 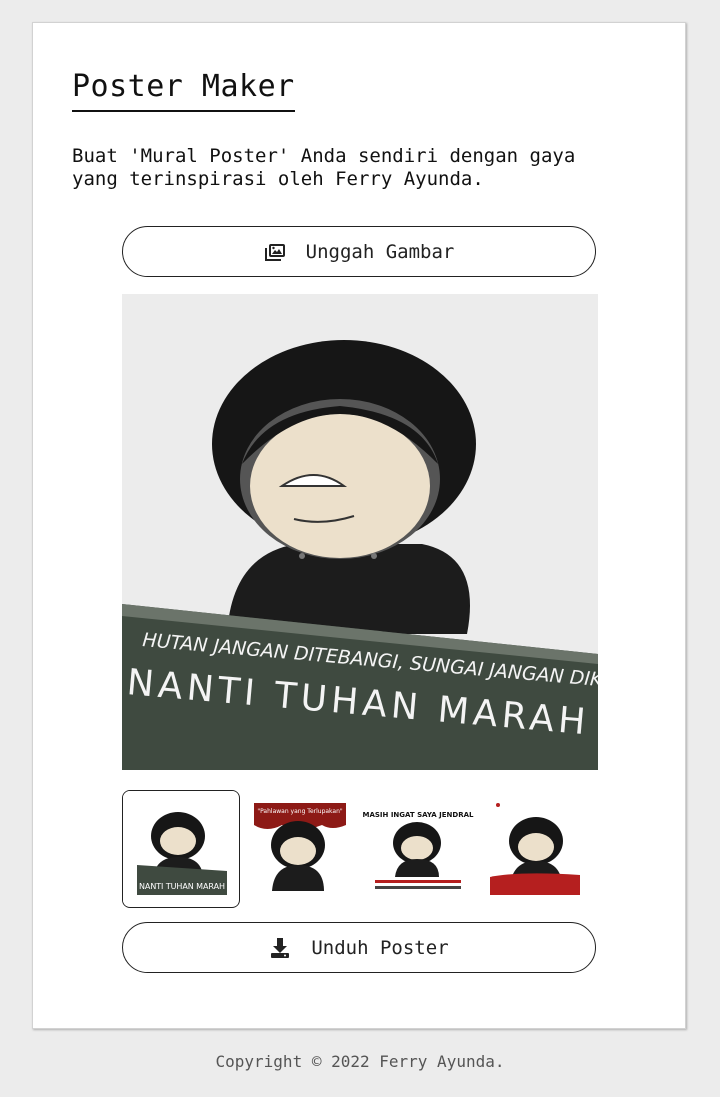 I want to click on download-button-label: Unduh Poster, so click(x=380, y=947).